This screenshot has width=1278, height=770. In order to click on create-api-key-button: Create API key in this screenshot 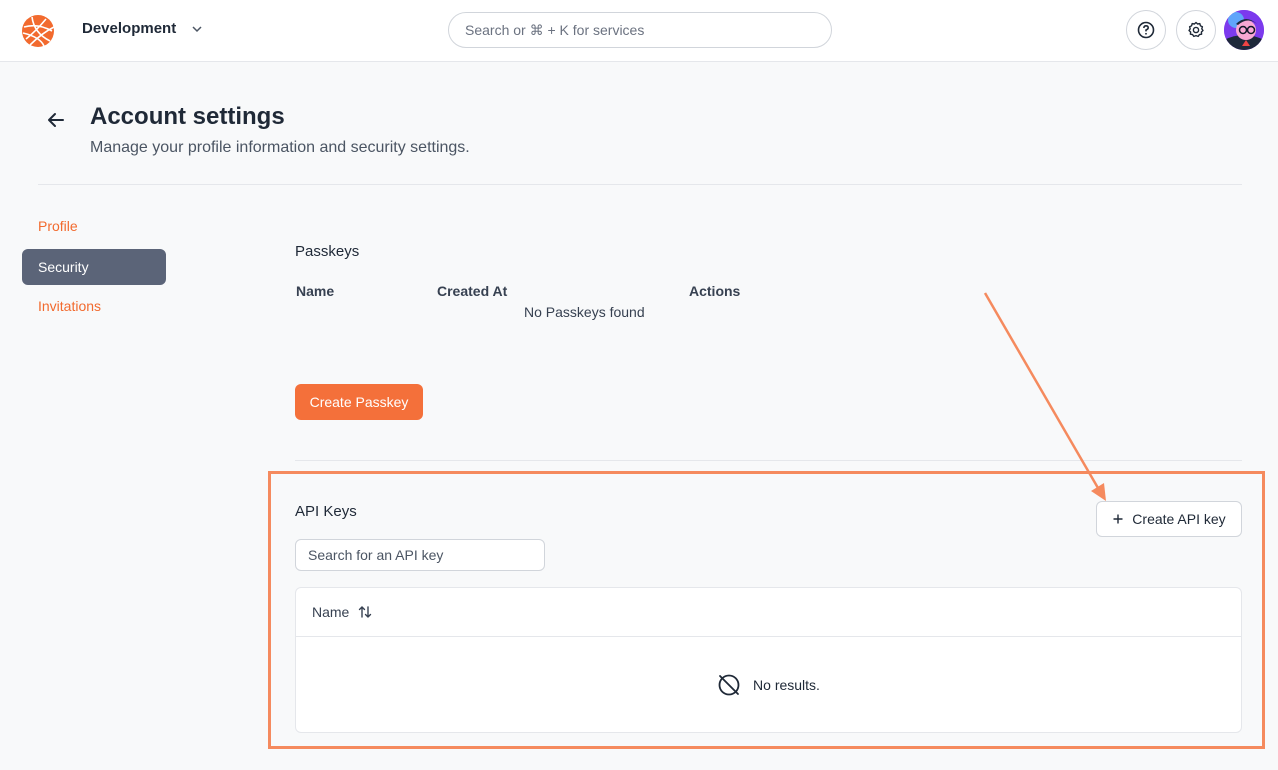, I will do `click(1169, 519)`.